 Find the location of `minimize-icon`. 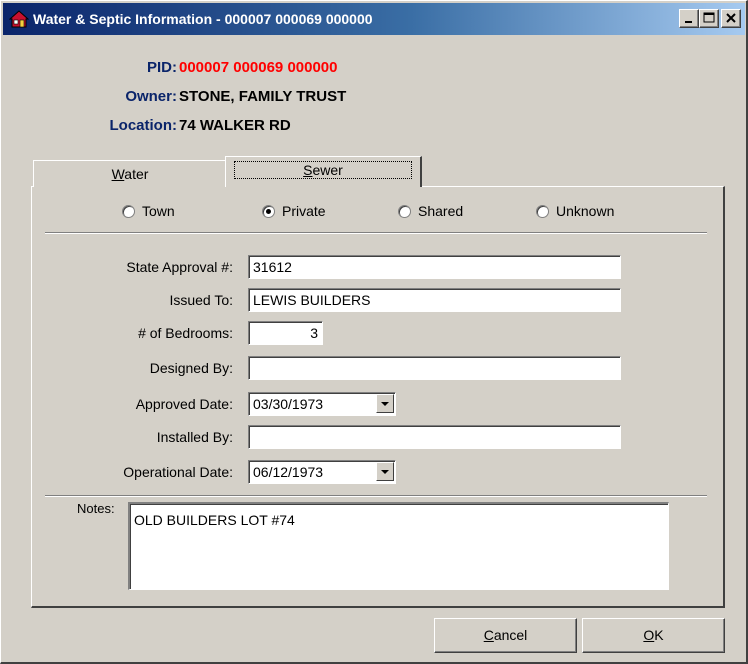

minimize-icon is located at coordinates (688, 22).